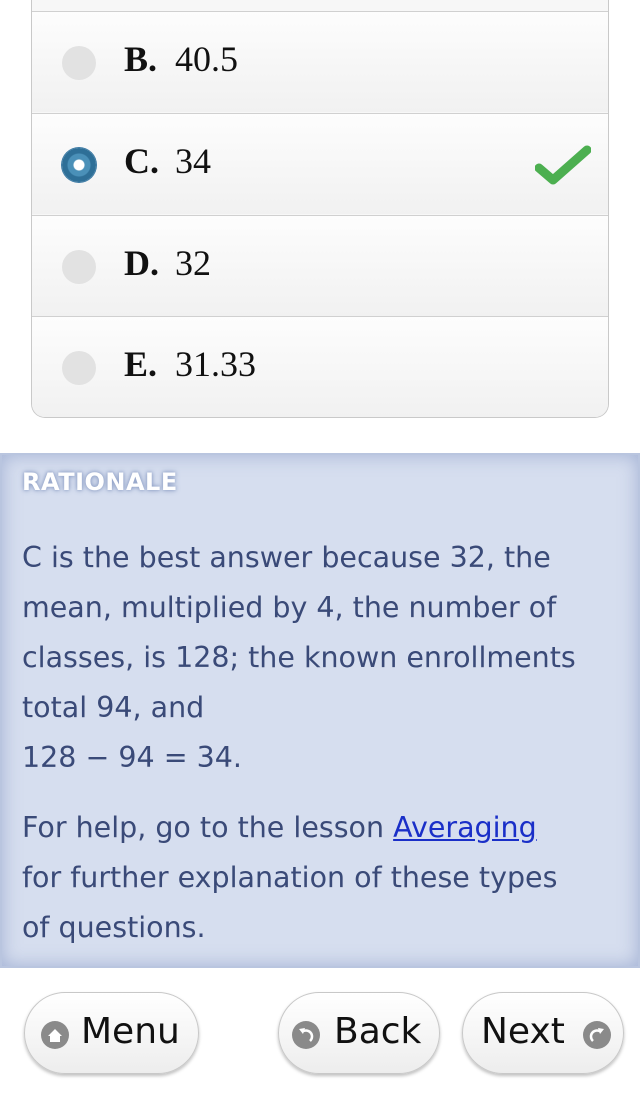  What do you see at coordinates (299, 657) in the screenshot?
I see `rationale-line: classes, is 128; the known enrollments` at bounding box center [299, 657].